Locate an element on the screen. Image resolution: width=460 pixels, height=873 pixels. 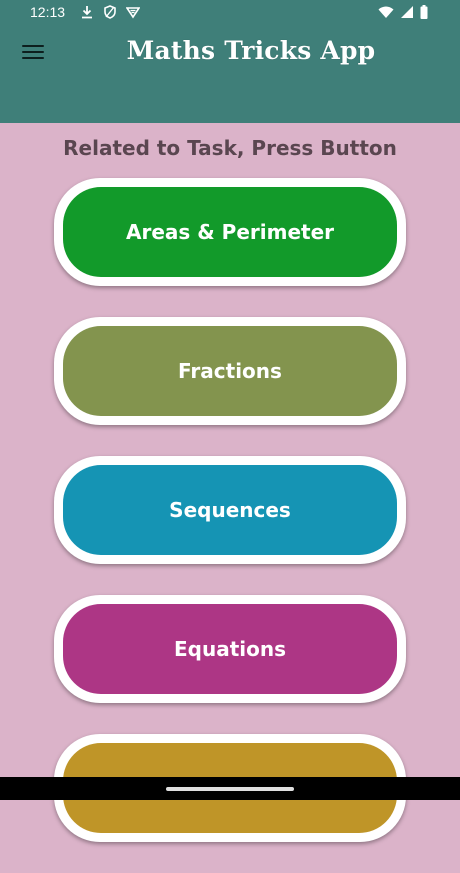
fractions-button-label: Fractions is located at coordinates (230, 371).